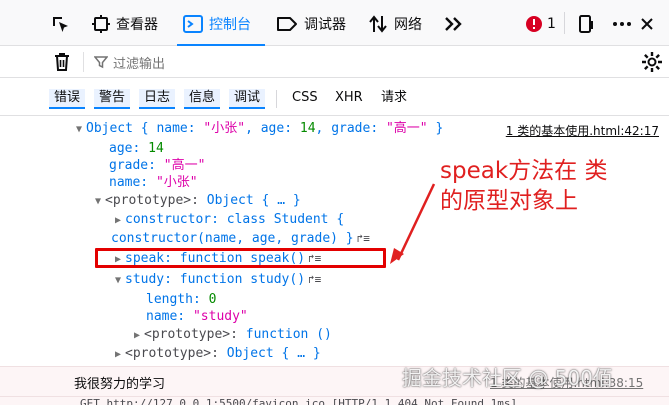  Describe the element at coordinates (287, 24) in the screenshot. I see `debugger-icon` at that location.